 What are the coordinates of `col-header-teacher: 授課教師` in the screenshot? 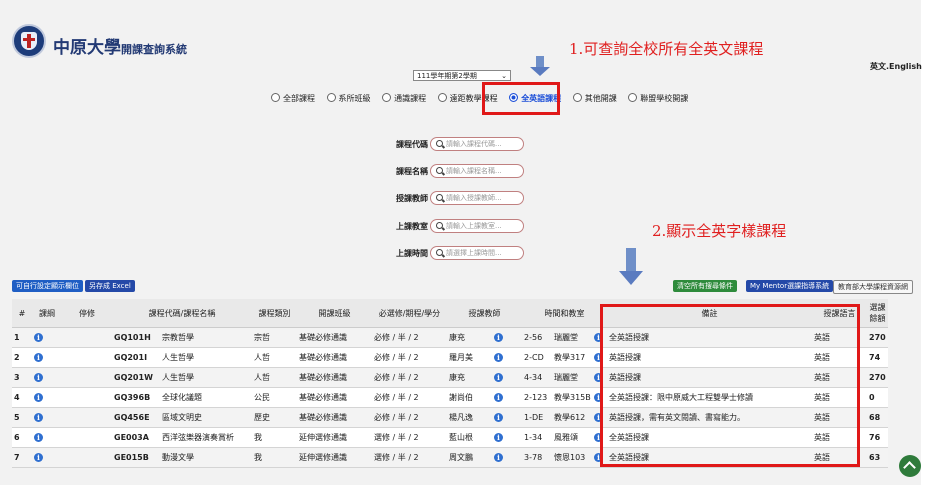 It's located at (484, 313).